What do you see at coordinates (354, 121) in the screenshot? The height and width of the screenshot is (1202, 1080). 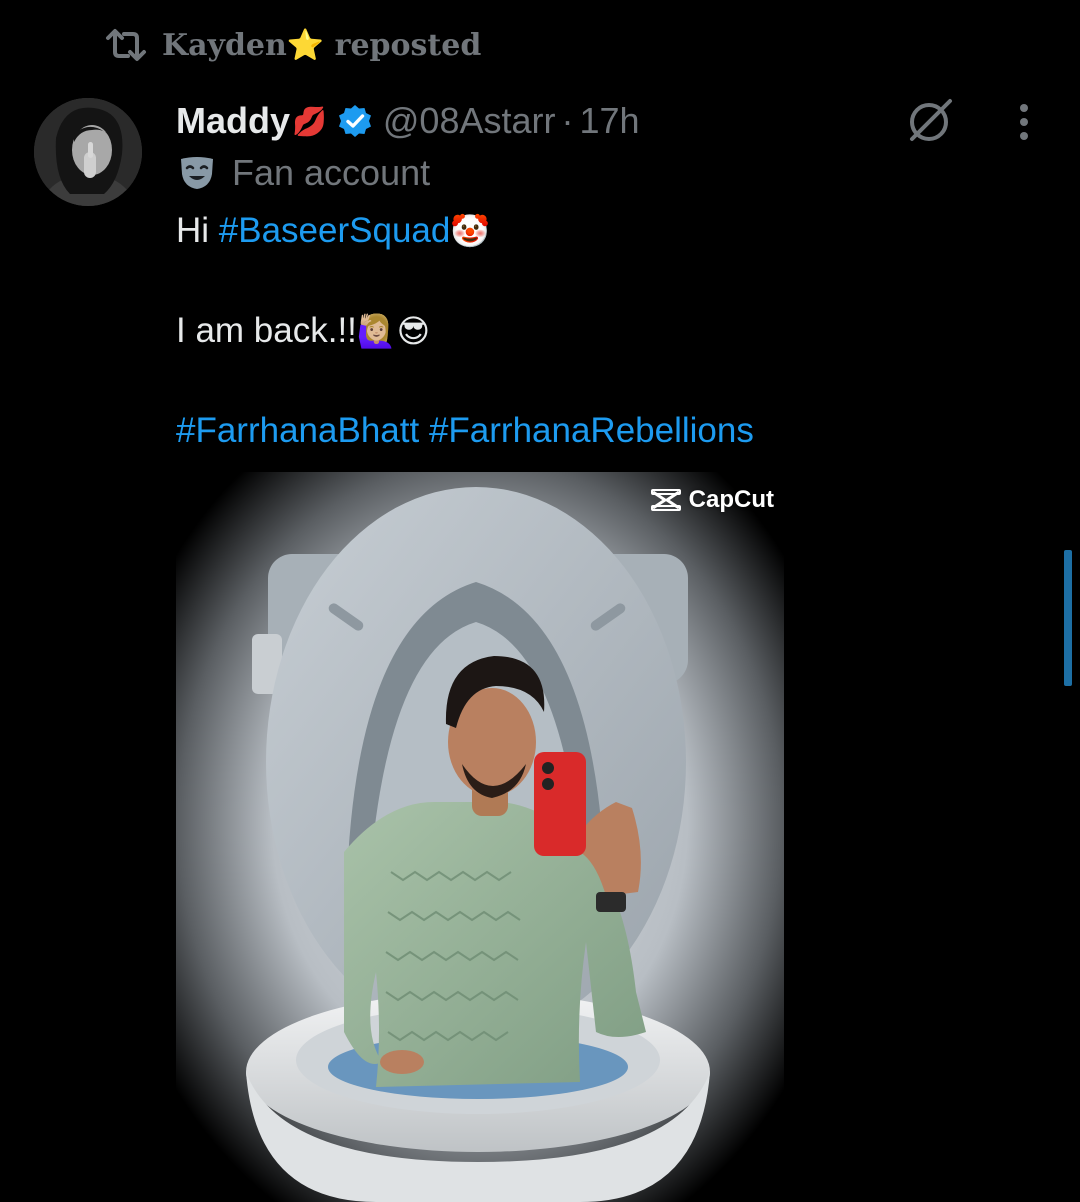 I see `verified-badge-icon` at bounding box center [354, 121].